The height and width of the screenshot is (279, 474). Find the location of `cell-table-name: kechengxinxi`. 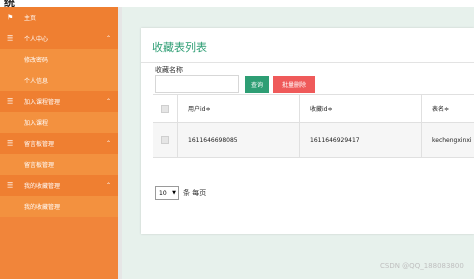

cell-table-name: kechengxinxi is located at coordinates (447, 140).